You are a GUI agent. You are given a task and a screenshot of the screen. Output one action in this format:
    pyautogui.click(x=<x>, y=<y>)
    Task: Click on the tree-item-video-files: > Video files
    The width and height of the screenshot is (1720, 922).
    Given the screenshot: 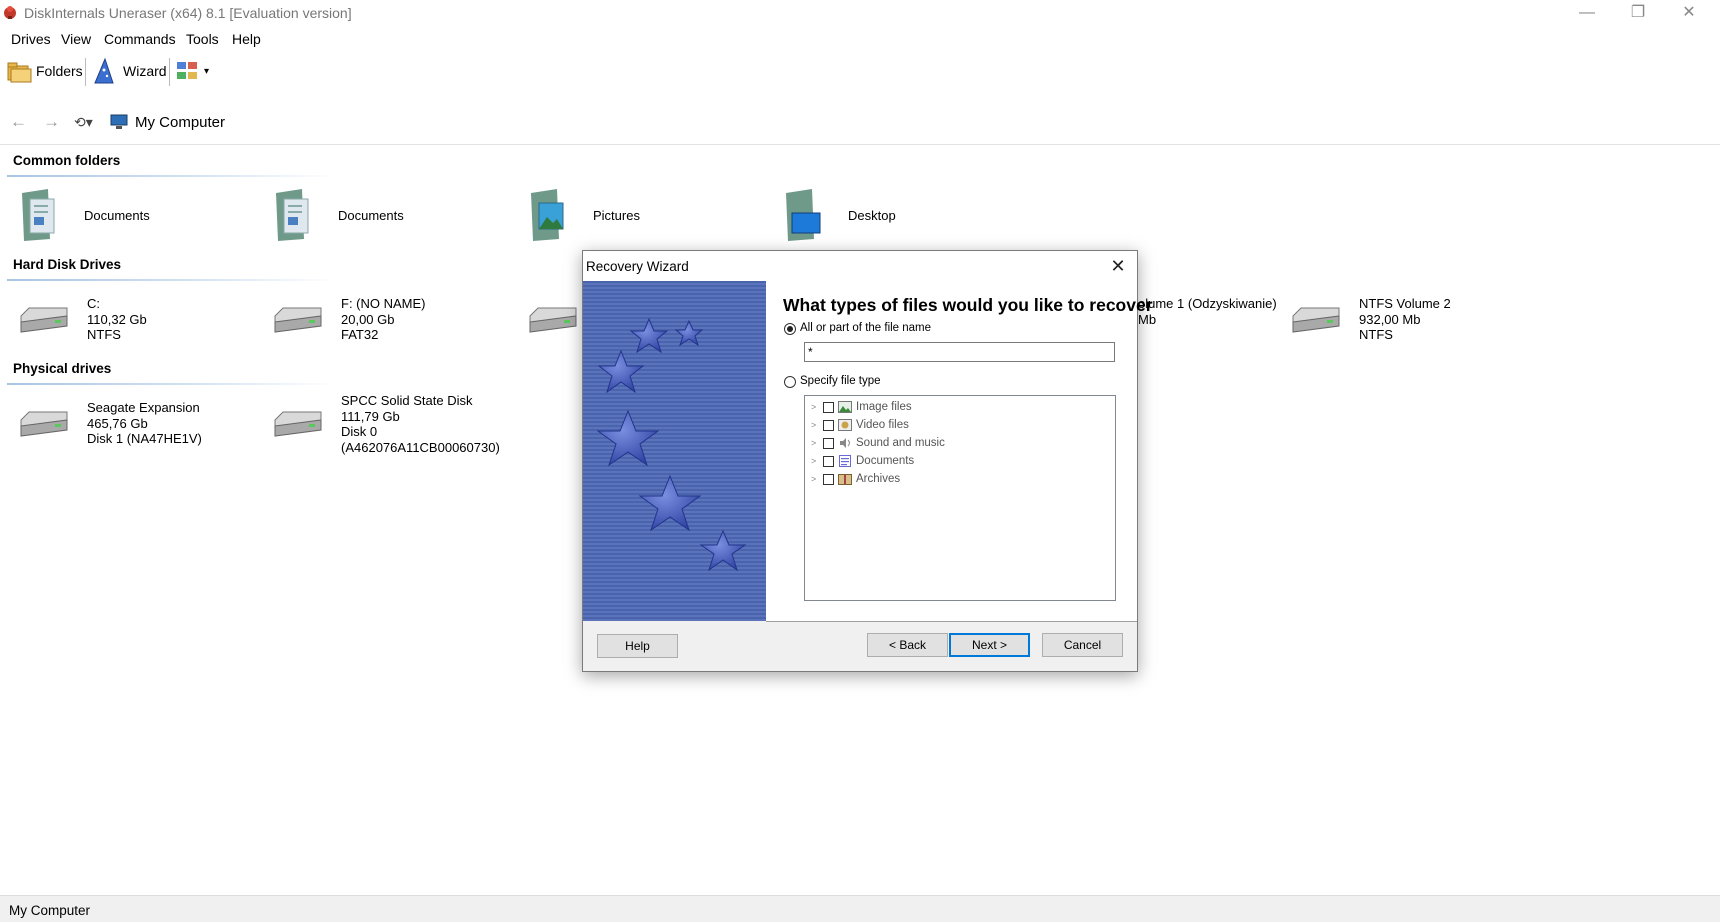 What is the action you would take?
    pyautogui.click(x=860, y=425)
    